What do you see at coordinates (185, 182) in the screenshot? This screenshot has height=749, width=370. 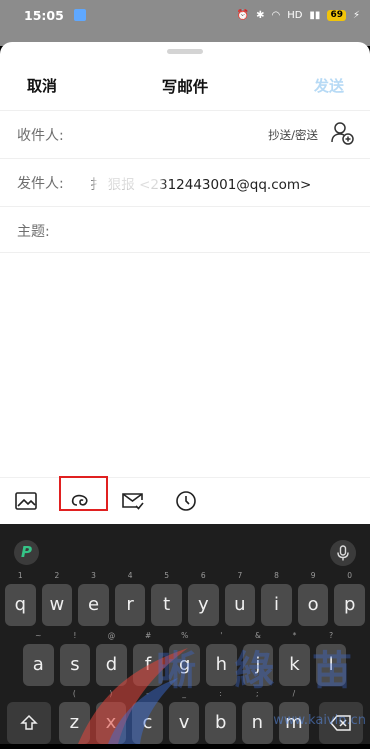 I see `from-field-row: 发件人: 扌 狠报 <2312443001@qq.com>` at bounding box center [185, 182].